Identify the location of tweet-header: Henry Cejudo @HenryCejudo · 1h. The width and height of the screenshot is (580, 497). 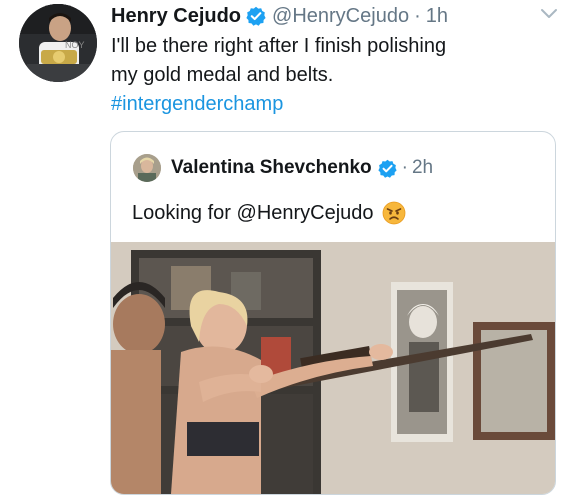
(279, 16).